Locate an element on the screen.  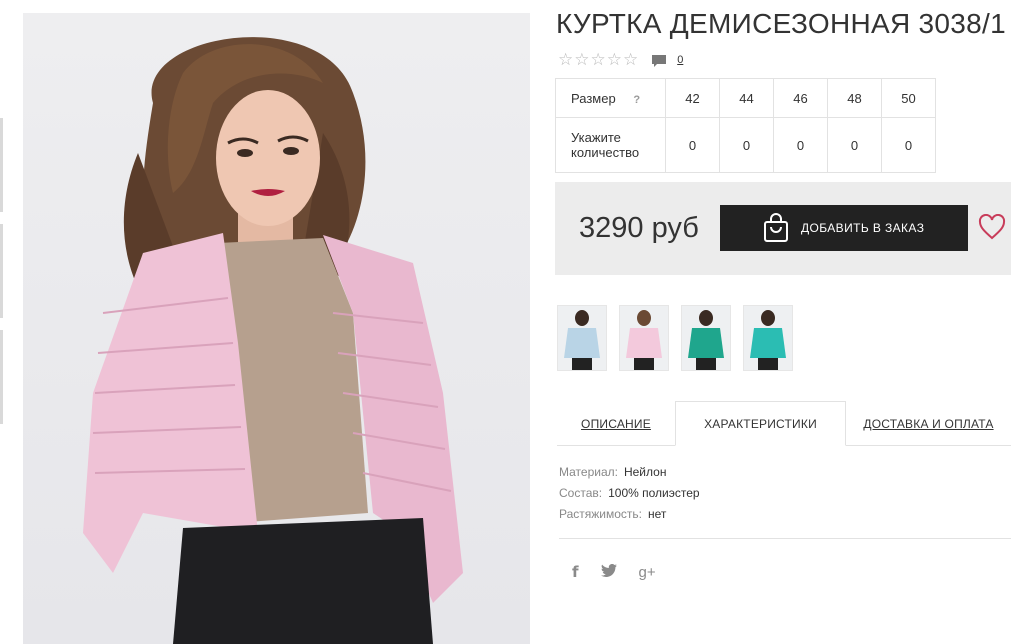
spec-value: 100% полиэстер is located at coordinates (654, 493).